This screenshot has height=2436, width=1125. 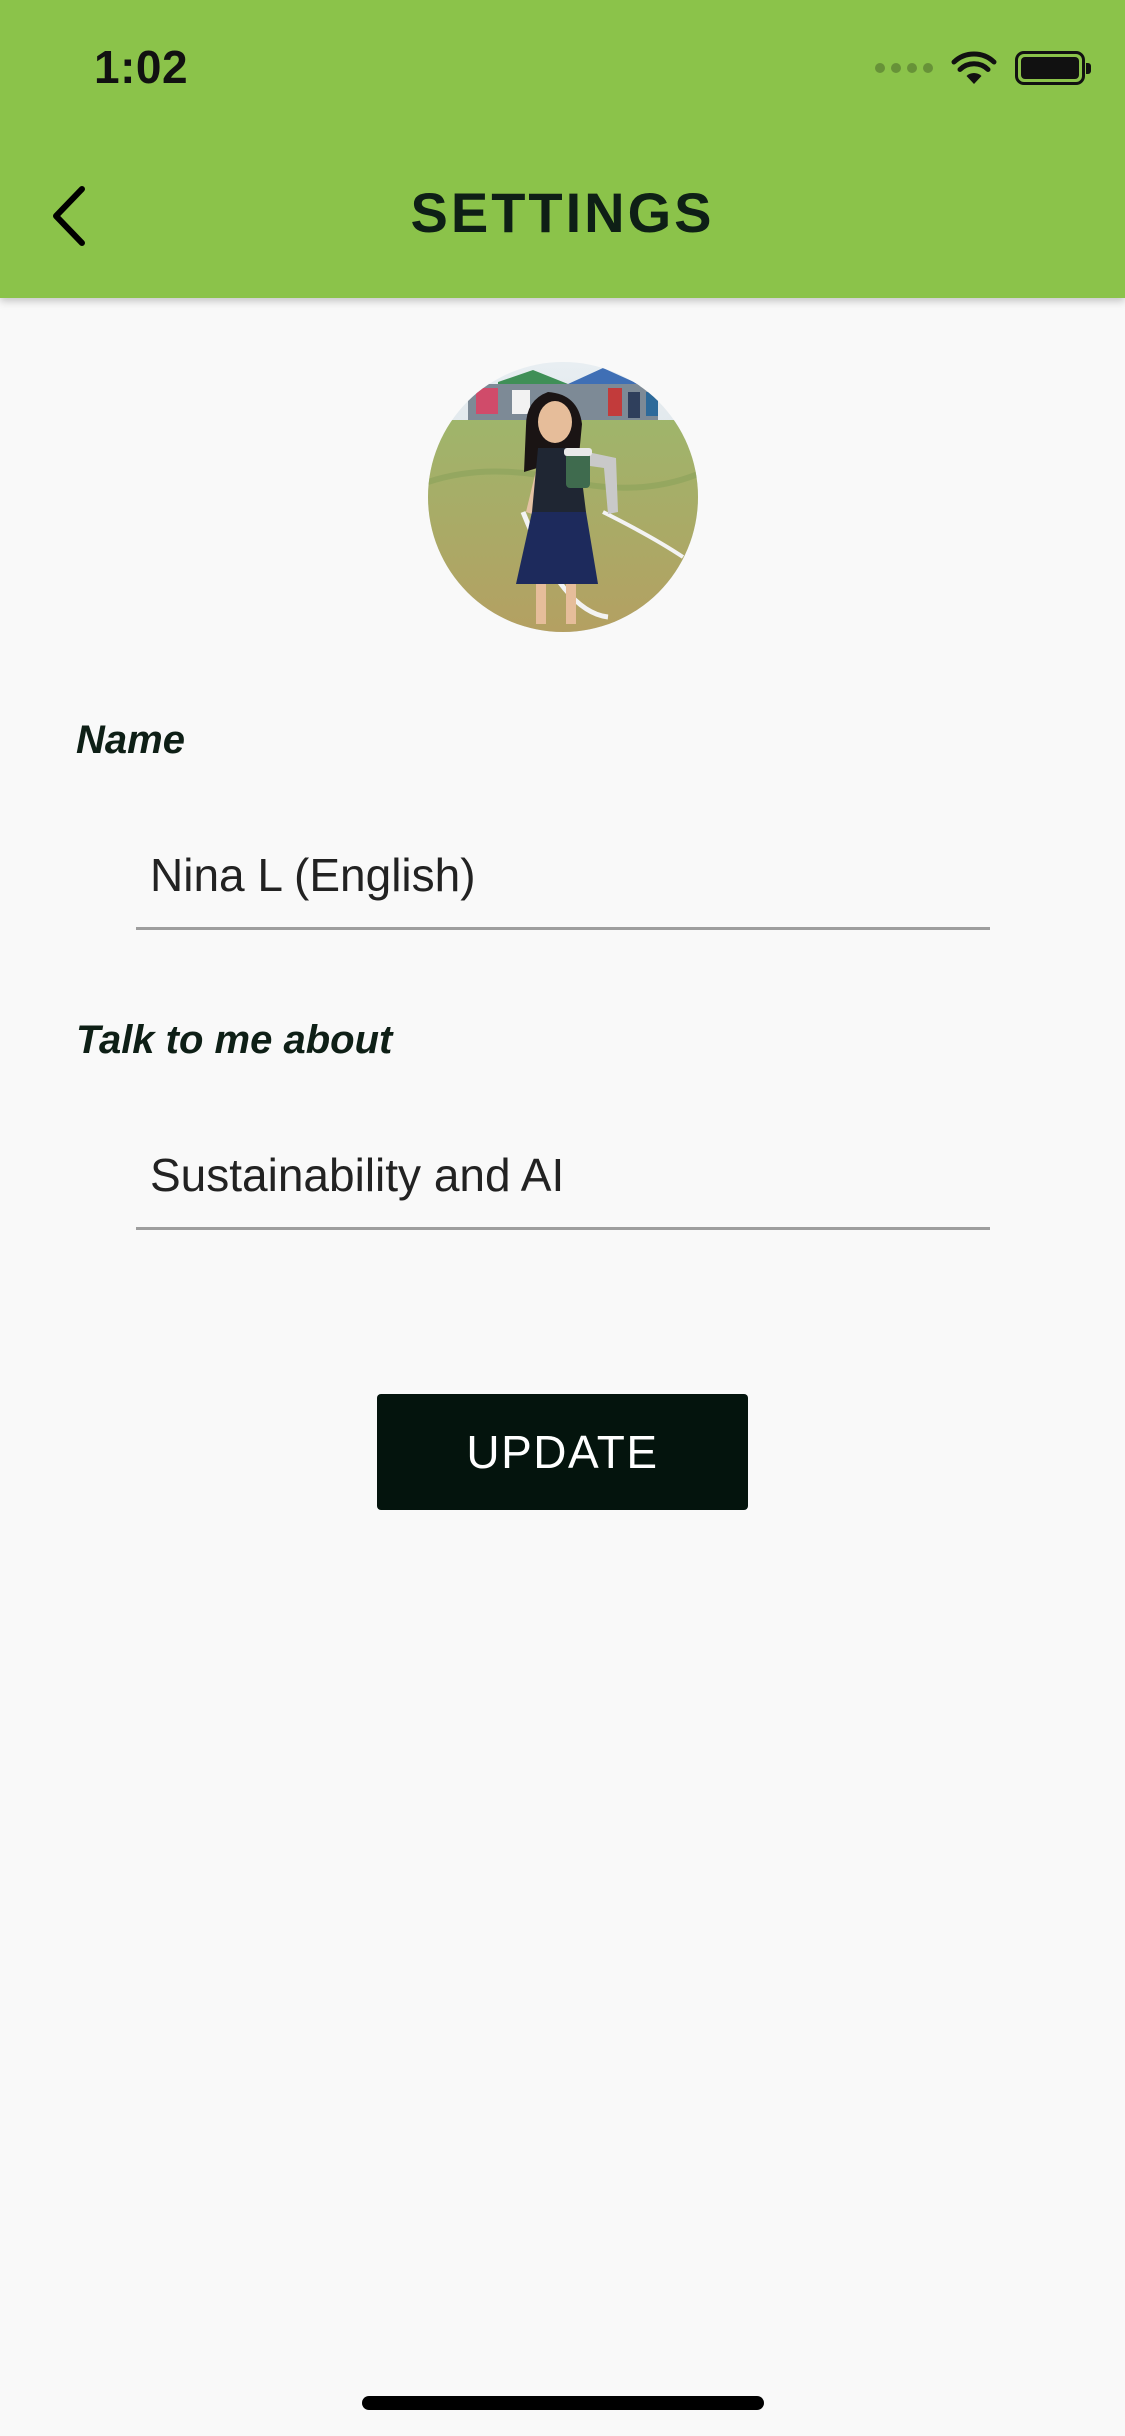 What do you see at coordinates (562, 1452) in the screenshot?
I see `update-button: UPDATE` at bounding box center [562, 1452].